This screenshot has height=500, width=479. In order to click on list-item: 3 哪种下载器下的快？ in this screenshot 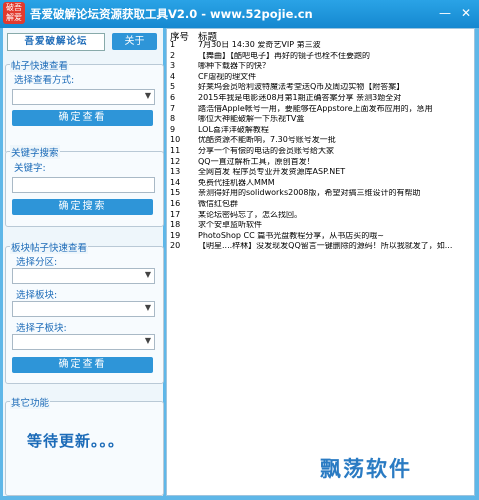, I will do `click(320, 66)`.